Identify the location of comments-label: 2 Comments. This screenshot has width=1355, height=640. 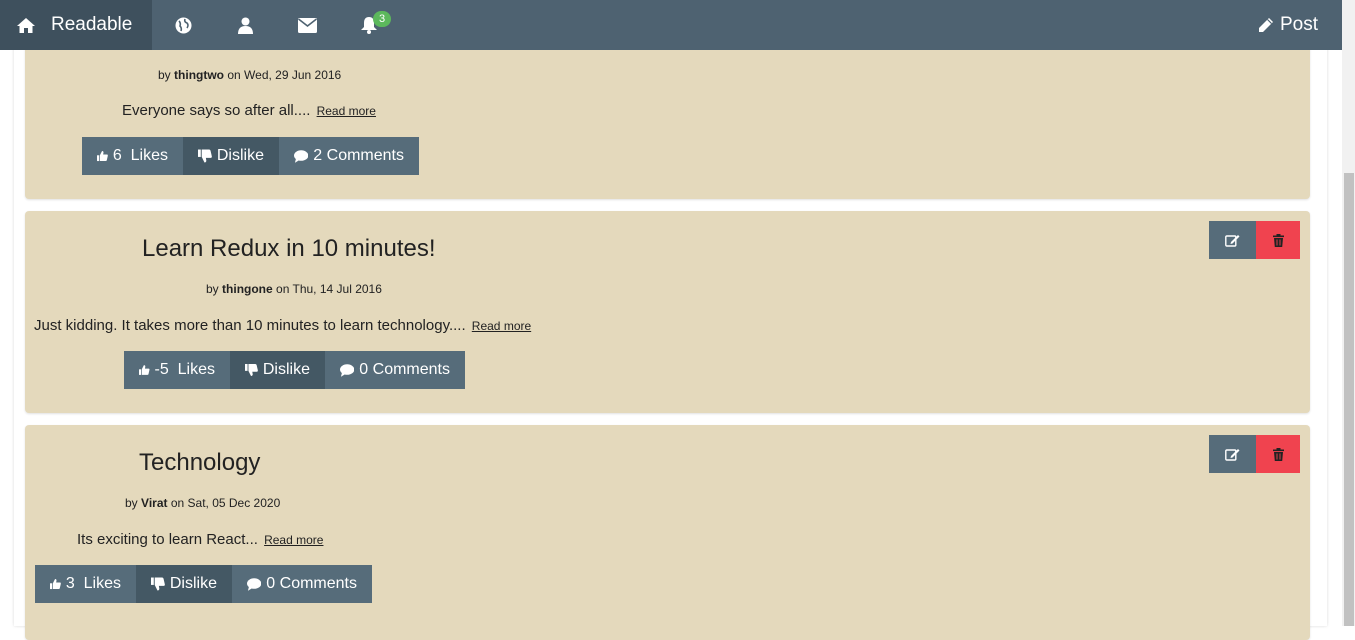
(358, 155).